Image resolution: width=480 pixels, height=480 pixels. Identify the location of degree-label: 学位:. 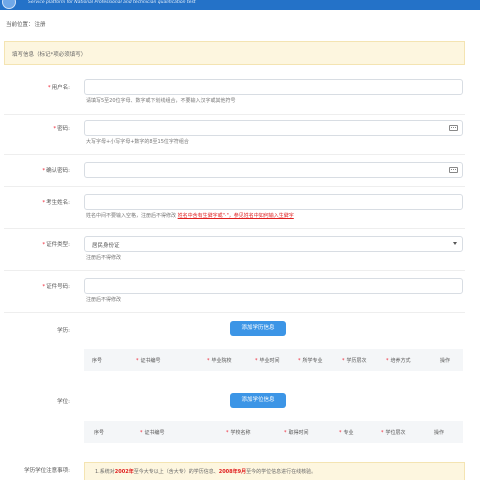
(63, 402).